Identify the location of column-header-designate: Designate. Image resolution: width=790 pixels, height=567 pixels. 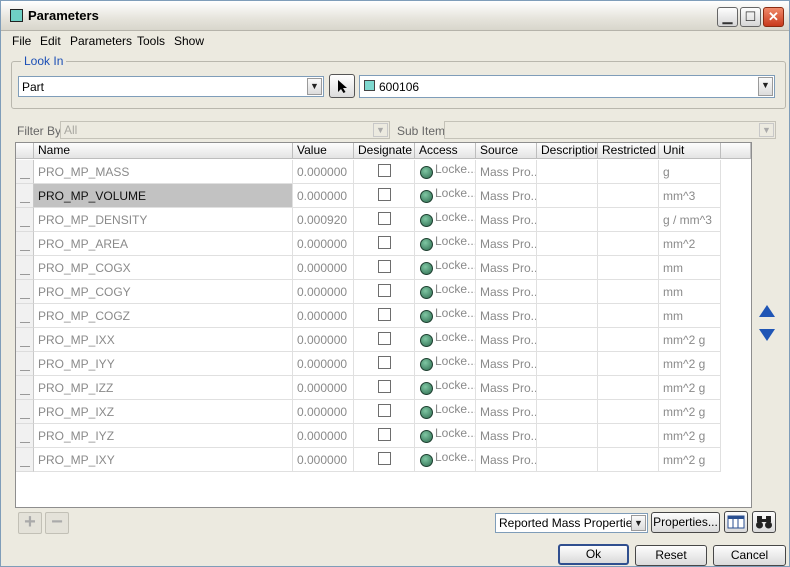
(384, 151).